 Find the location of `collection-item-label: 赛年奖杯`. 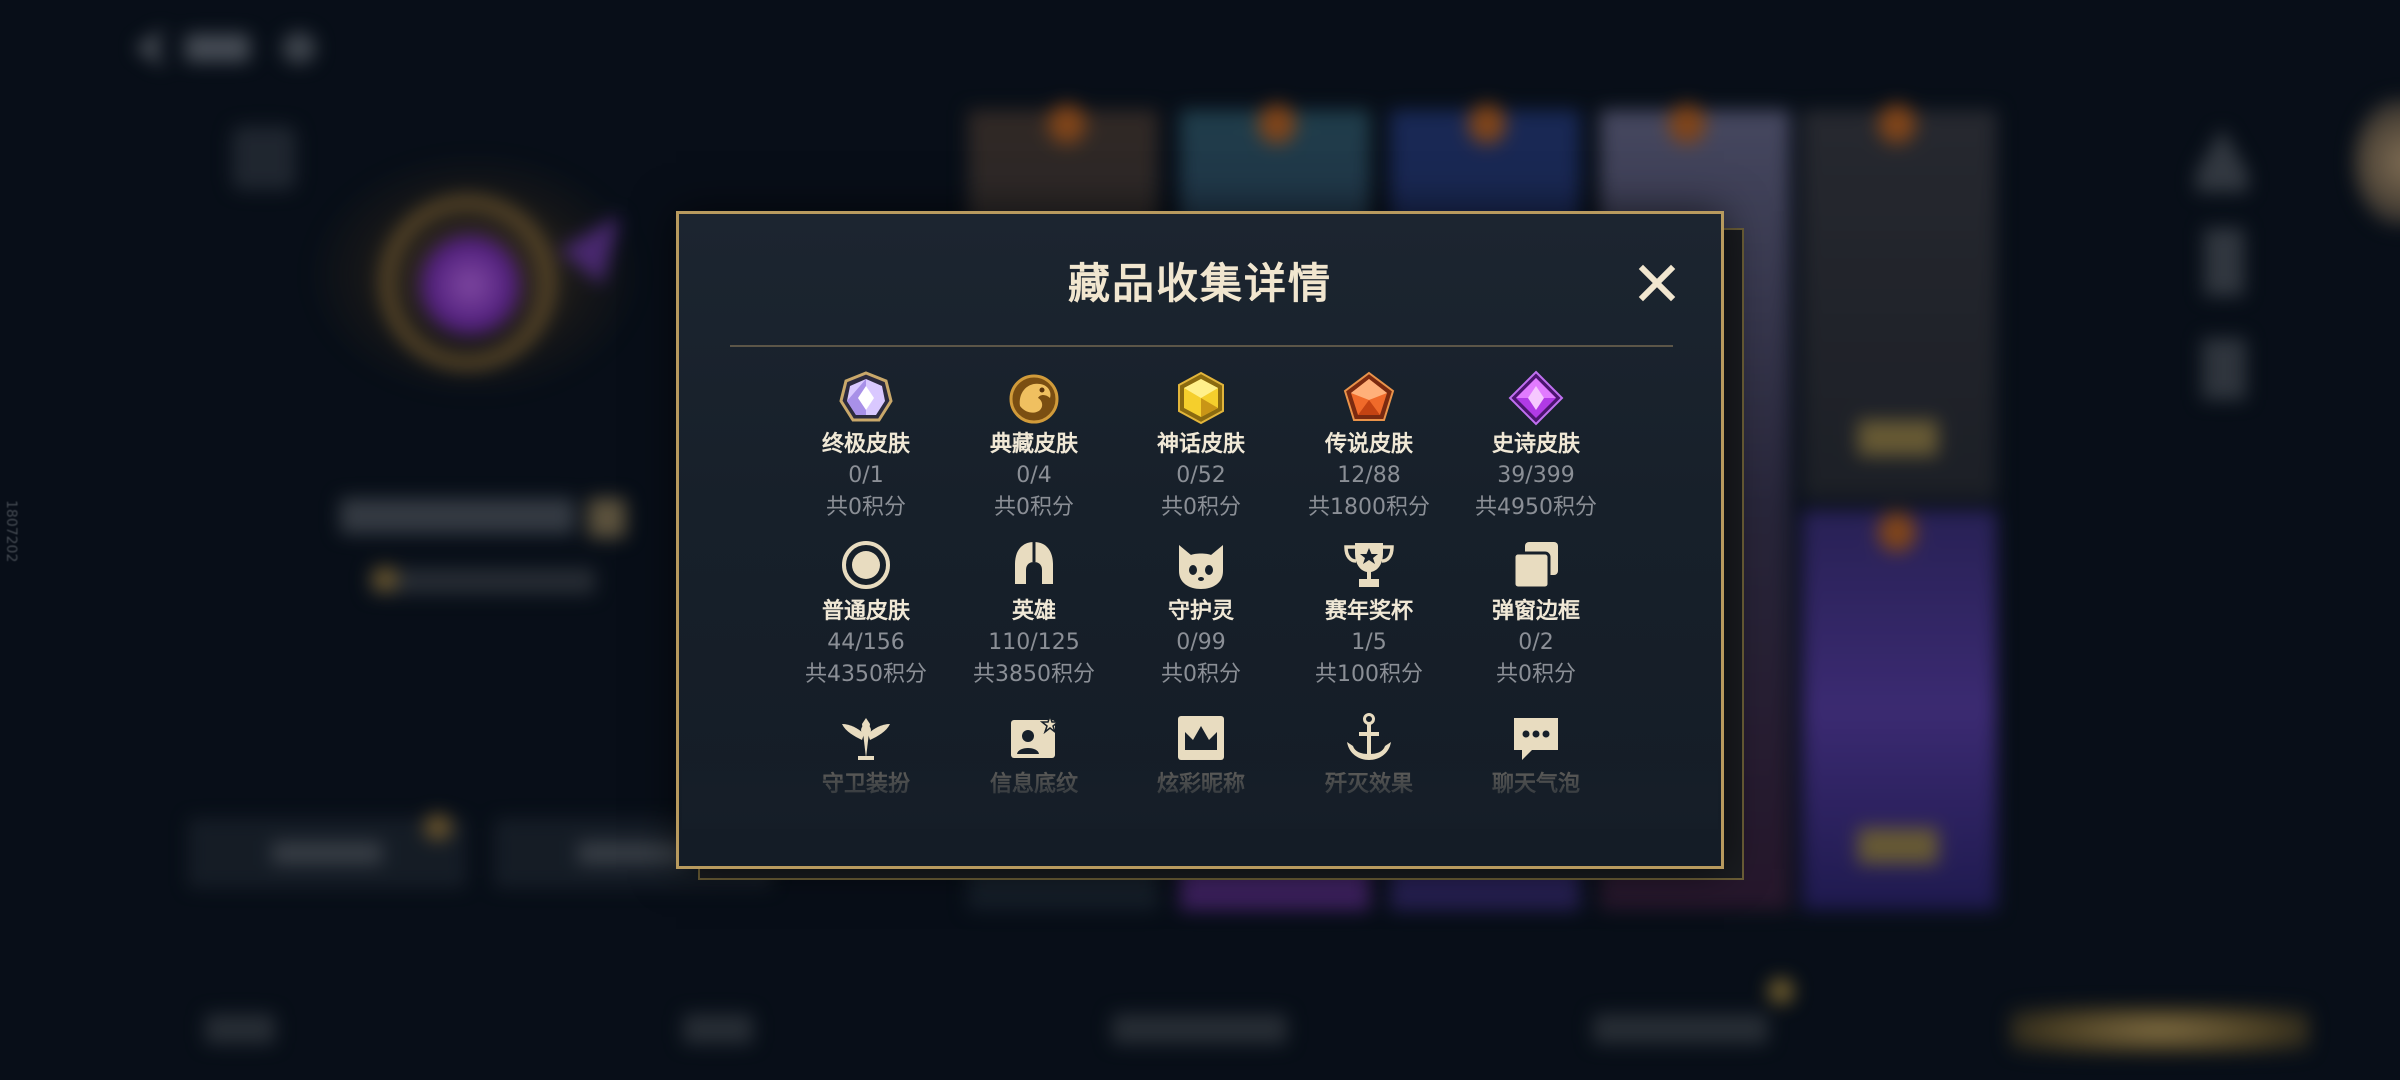

collection-item-label: 赛年奖杯 is located at coordinates (1368, 611).